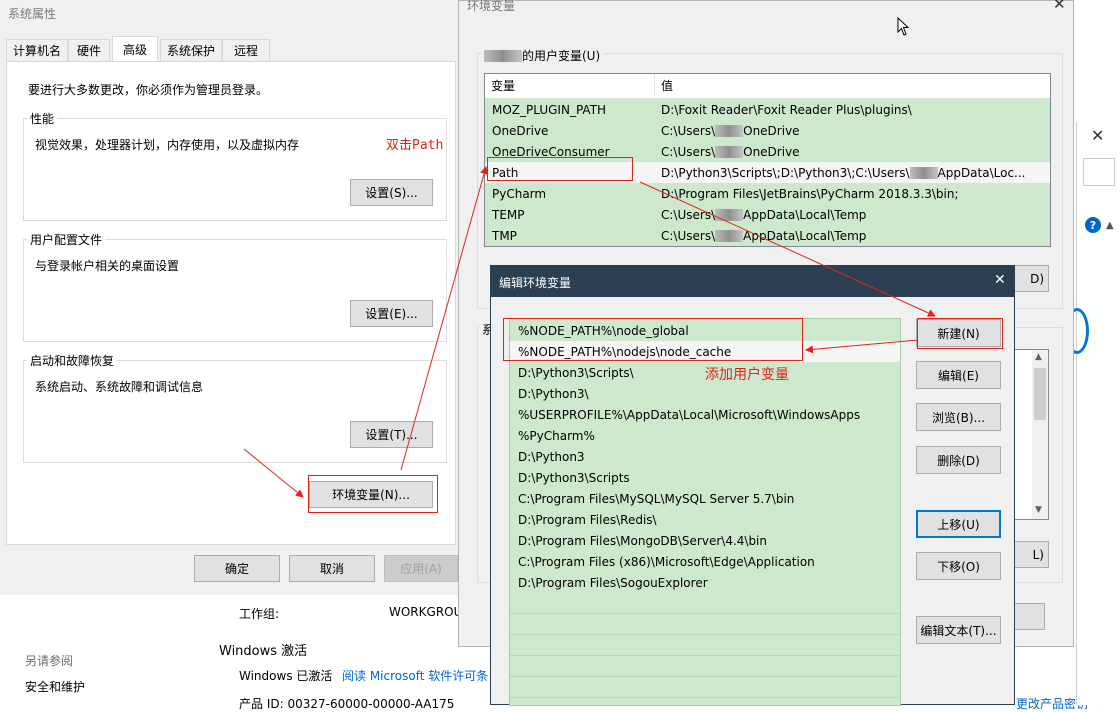 This screenshot has height=712, width=1120. Describe the element at coordinates (444, 318) in the screenshot. I see `arrow-to-path-row` at that location.